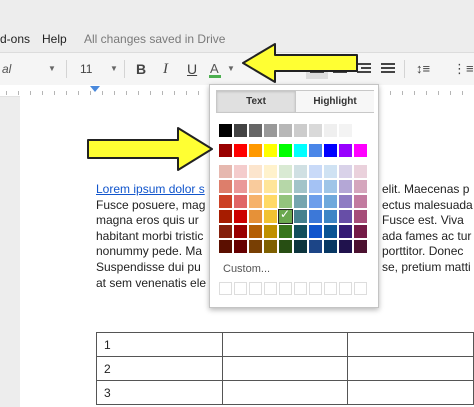 The height and width of the screenshot is (407, 474). Describe the element at coordinates (215, 69) in the screenshot. I see `text-color-button: A` at that location.